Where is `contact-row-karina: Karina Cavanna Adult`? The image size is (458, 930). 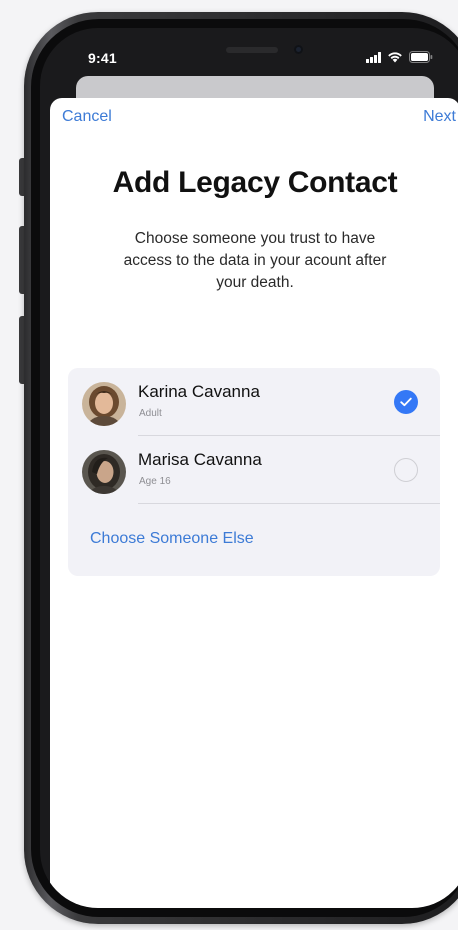
contact-row-karina: Karina Cavanna Adult is located at coordinates (254, 402).